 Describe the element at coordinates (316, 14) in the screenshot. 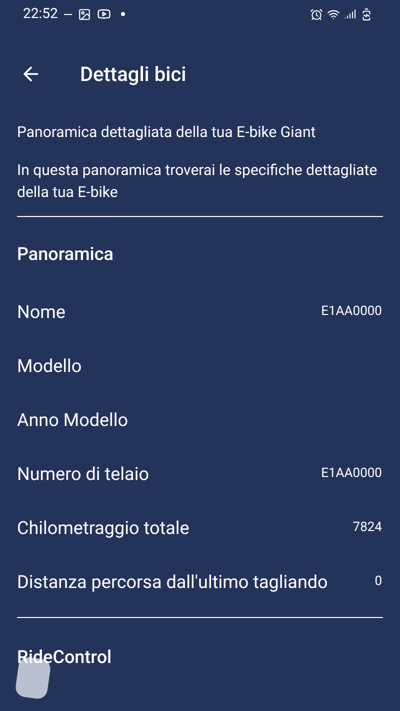

I see `alarm-icon` at that location.